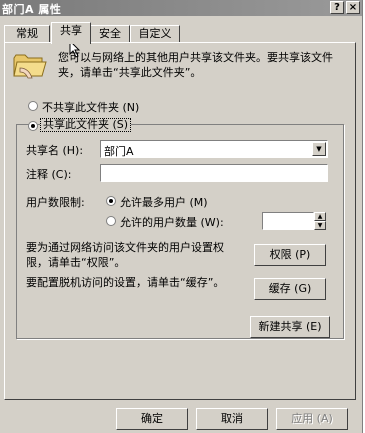  I want to click on user-count-input, so click(288, 221).